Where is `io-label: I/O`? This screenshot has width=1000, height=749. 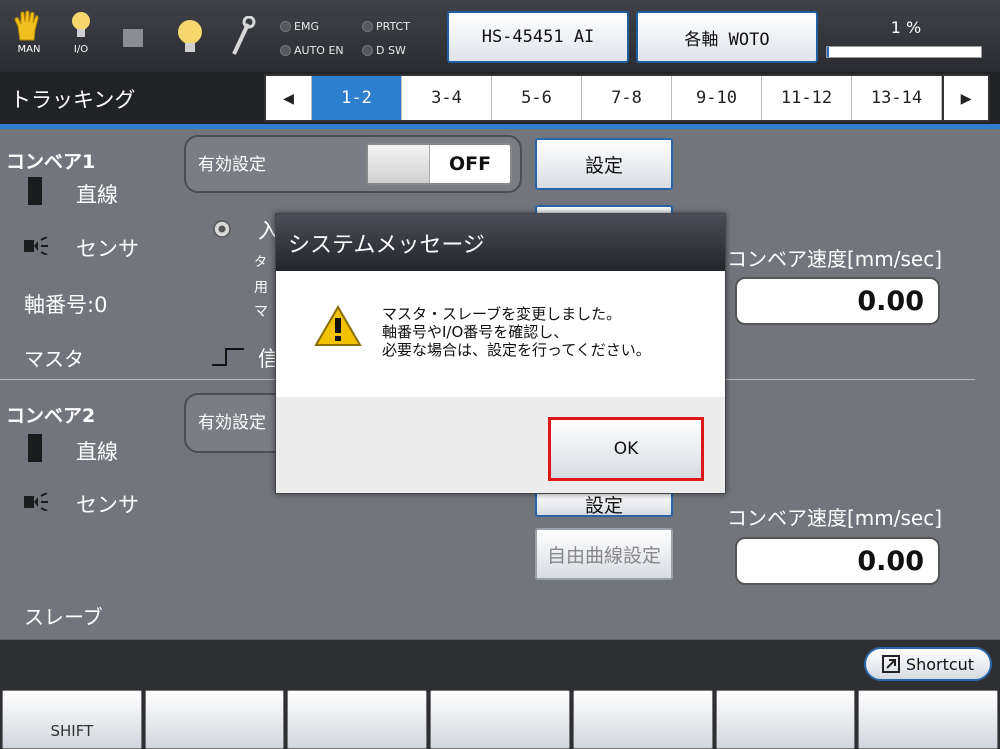
io-label: I/O is located at coordinates (81, 49).